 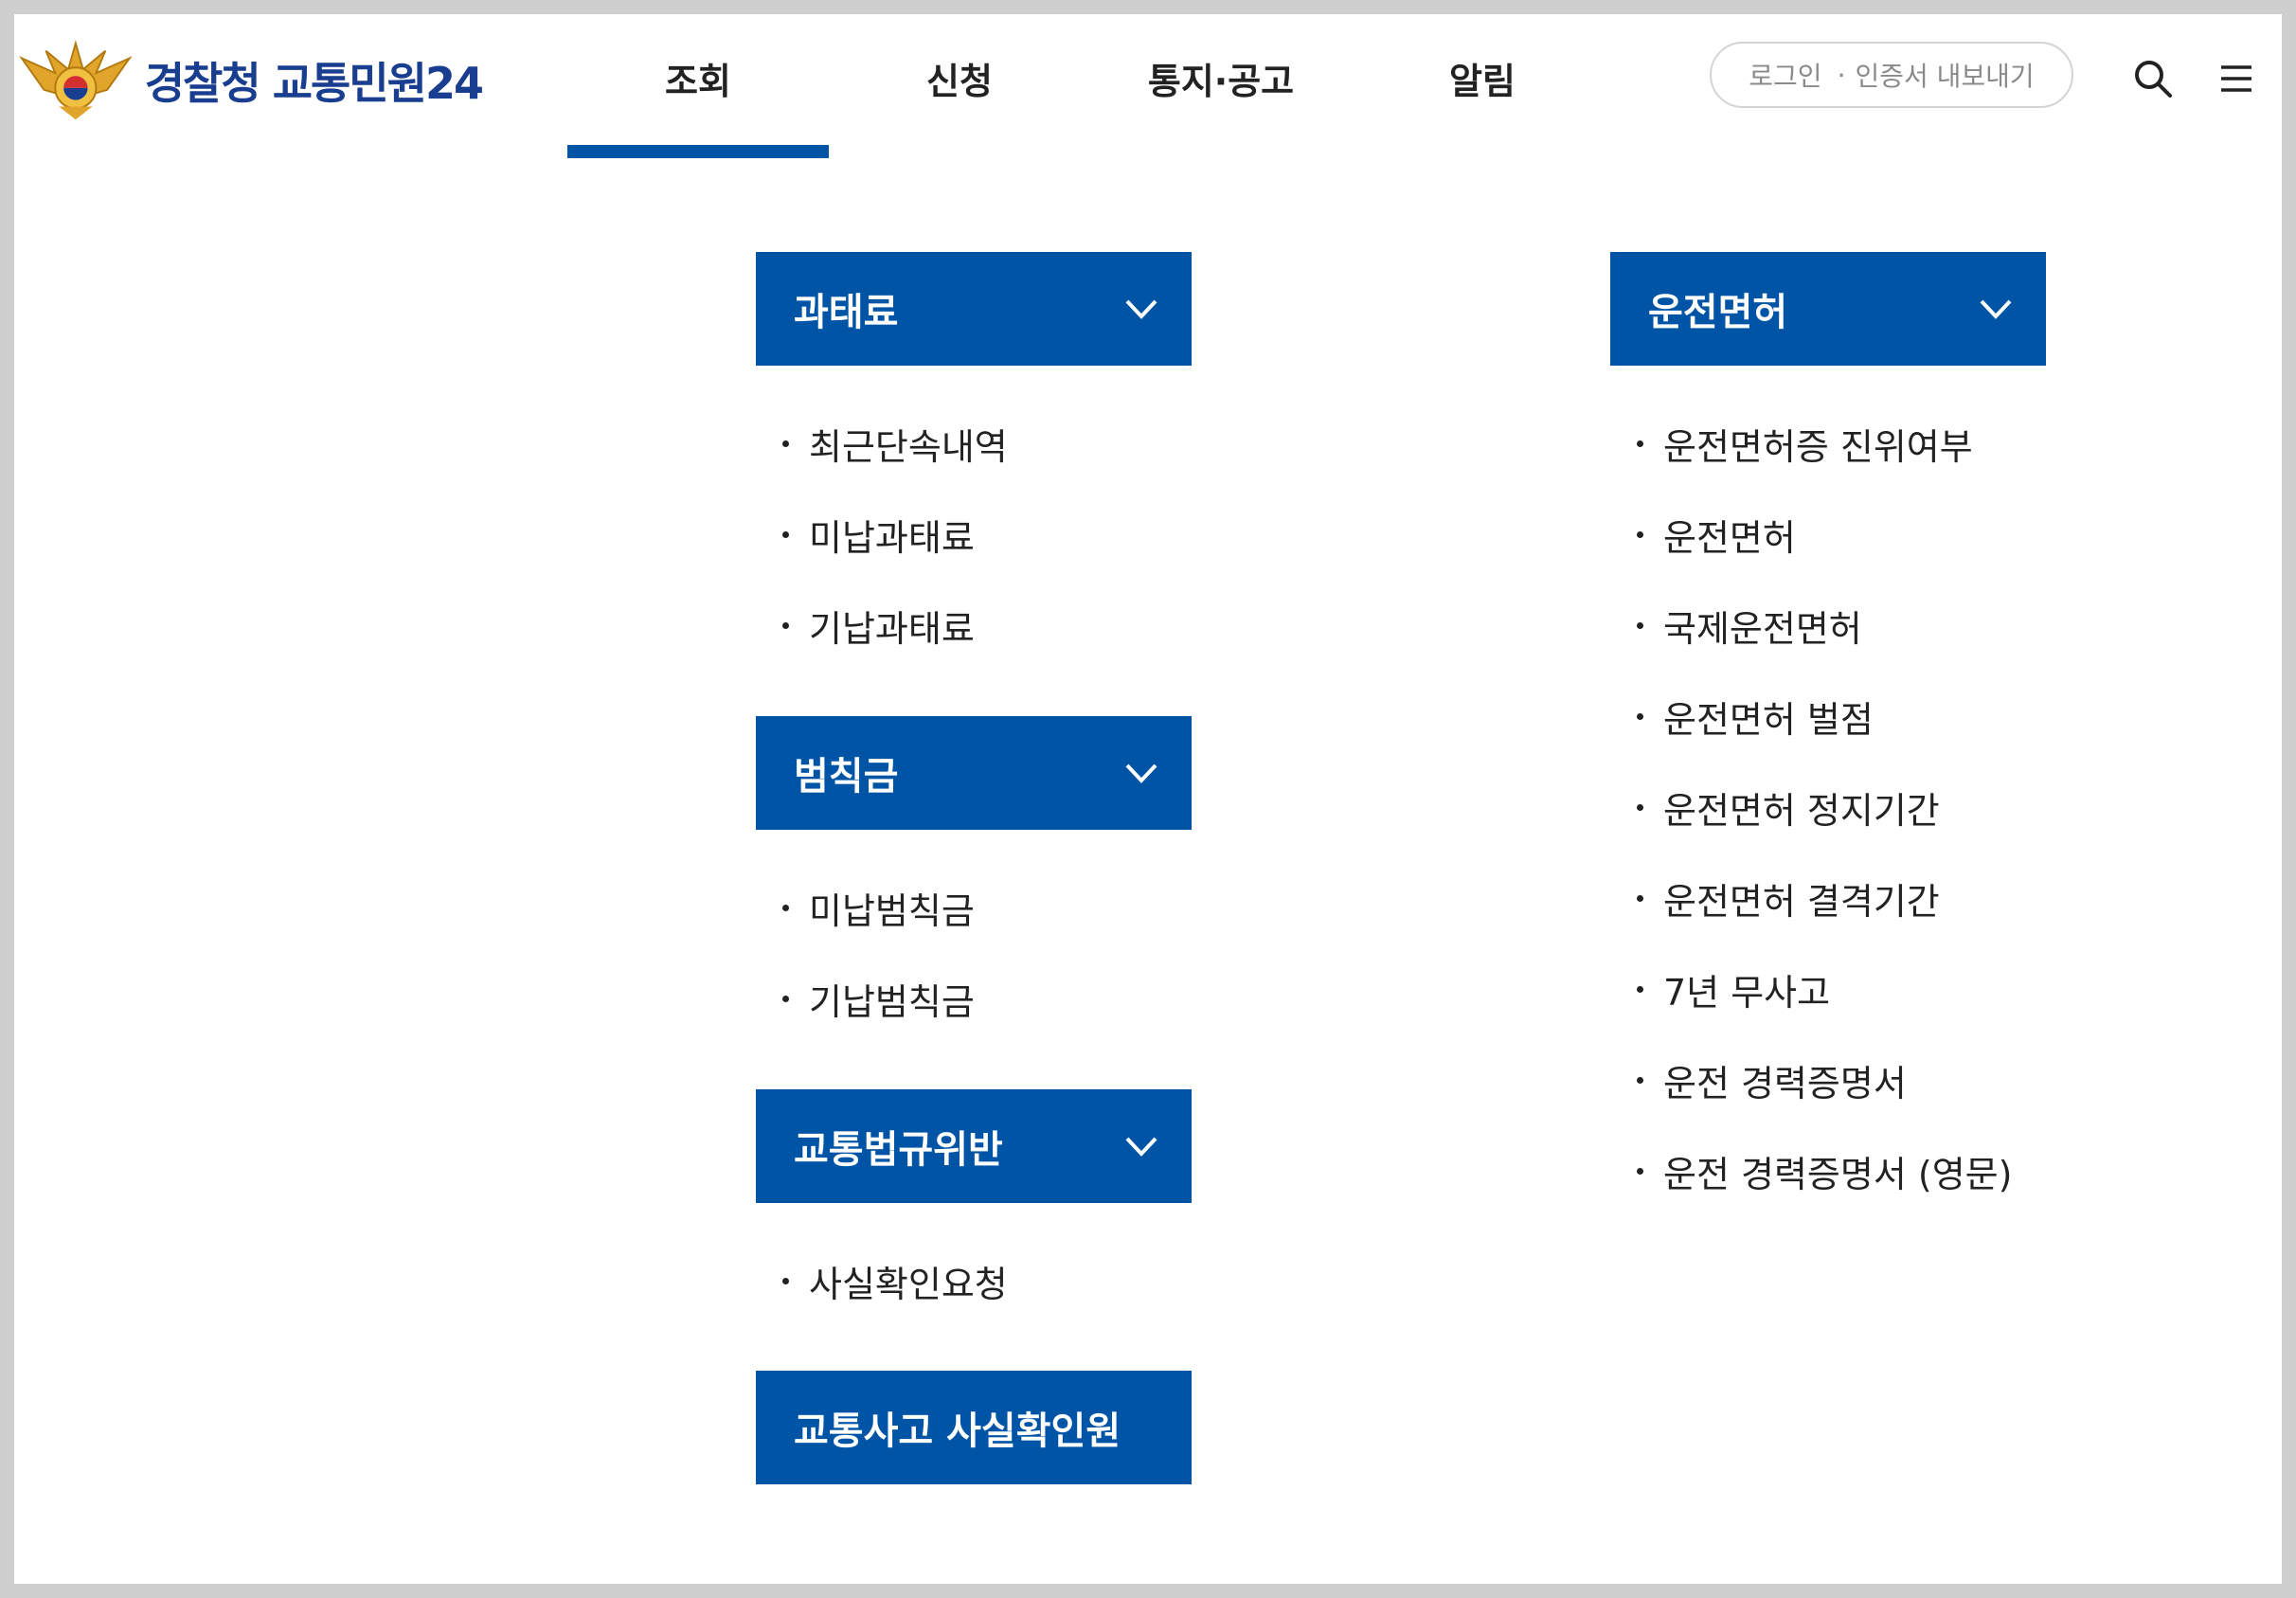 I want to click on list-item: 운전면허 정지기간, so click(x=1817, y=807).